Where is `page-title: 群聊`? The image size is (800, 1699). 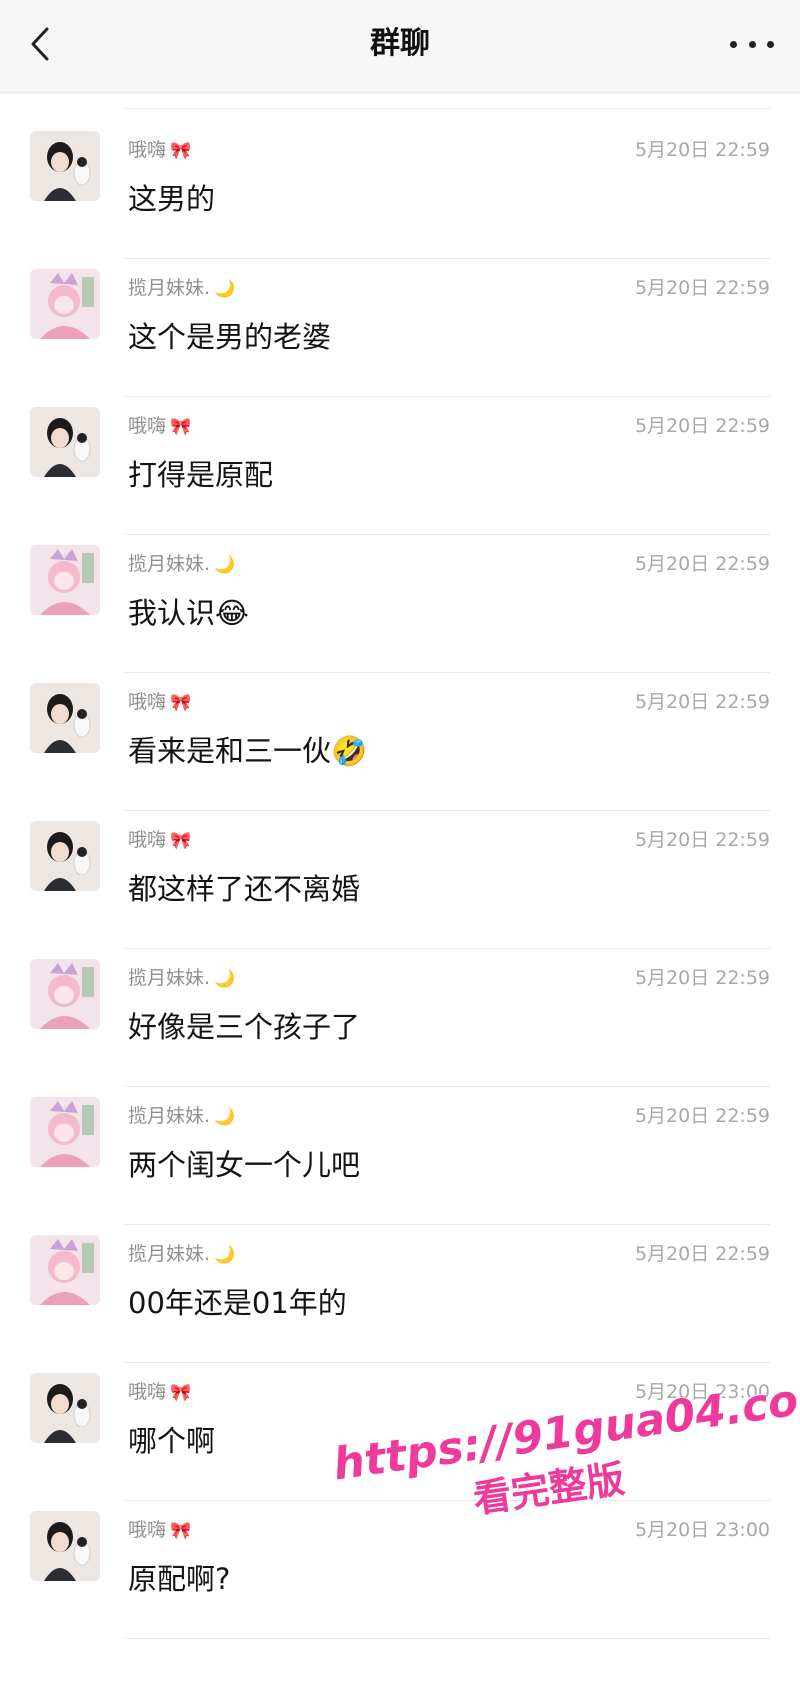 page-title: 群聊 is located at coordinates (400, 43).